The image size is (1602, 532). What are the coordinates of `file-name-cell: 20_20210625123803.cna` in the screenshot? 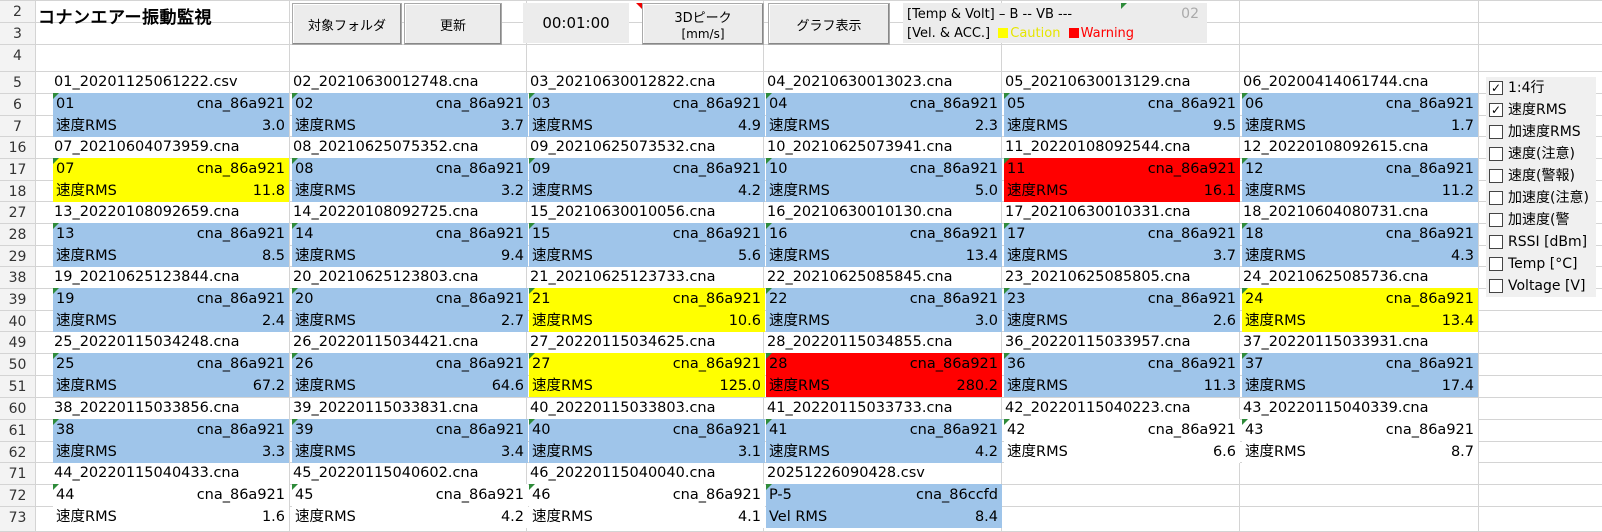 It's located at (384, 277).